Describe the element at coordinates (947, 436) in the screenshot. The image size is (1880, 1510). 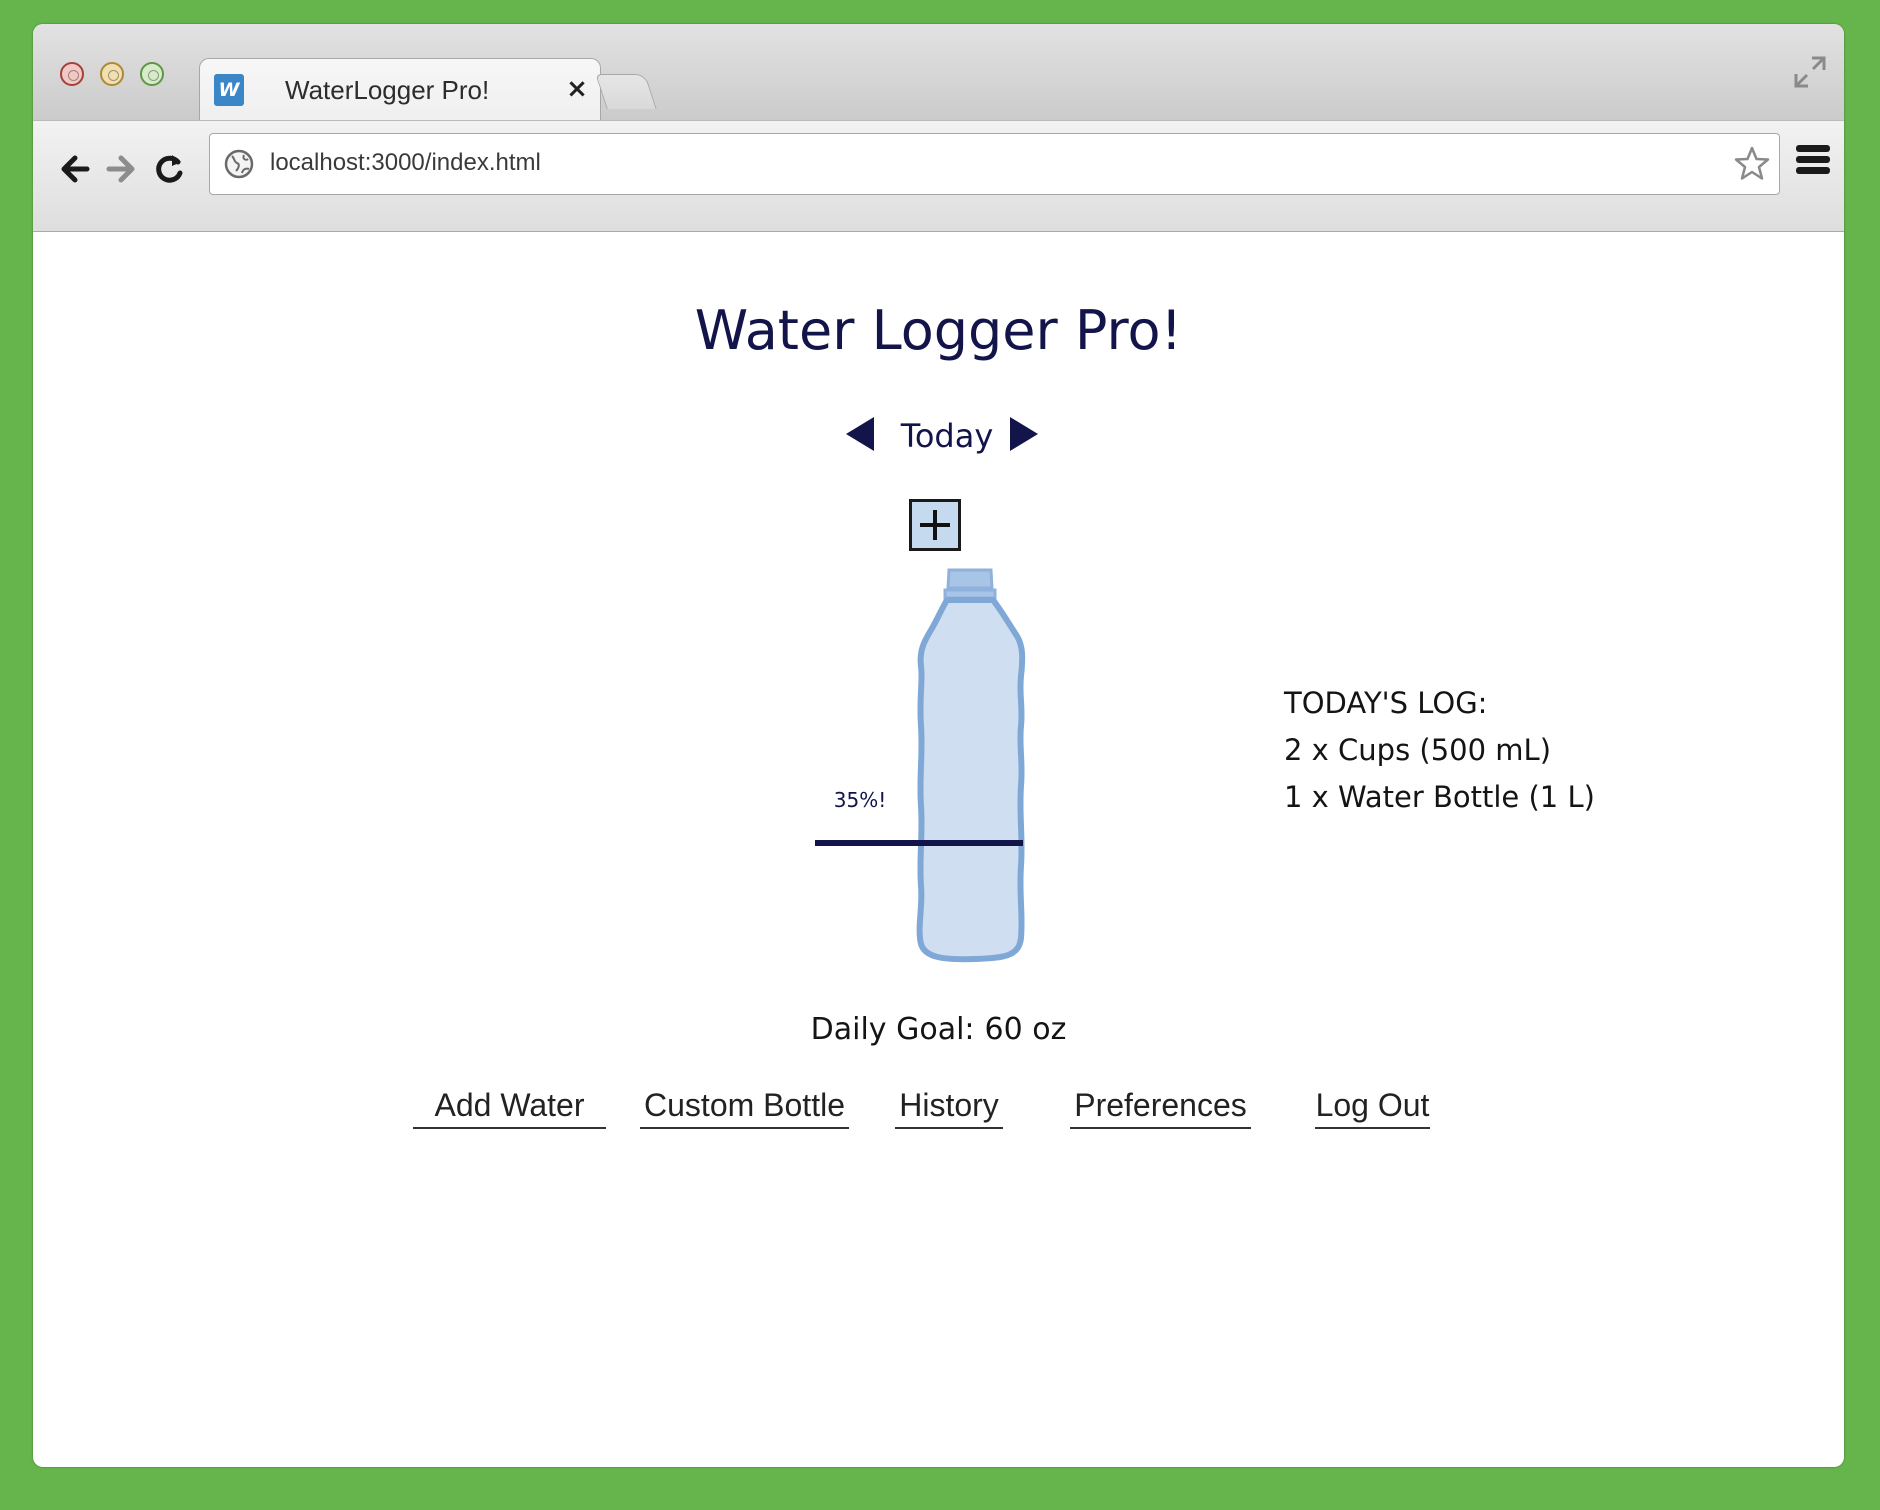
I see `day-label: Today` at that location.